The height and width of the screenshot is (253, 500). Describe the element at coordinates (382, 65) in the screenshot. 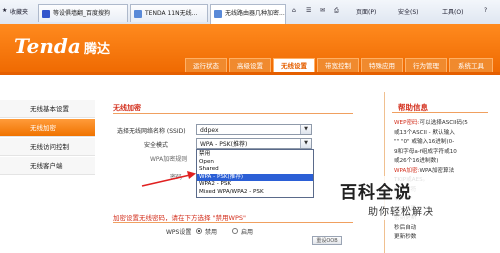

I see `nav-tab-special: 特殊应用` at that location.